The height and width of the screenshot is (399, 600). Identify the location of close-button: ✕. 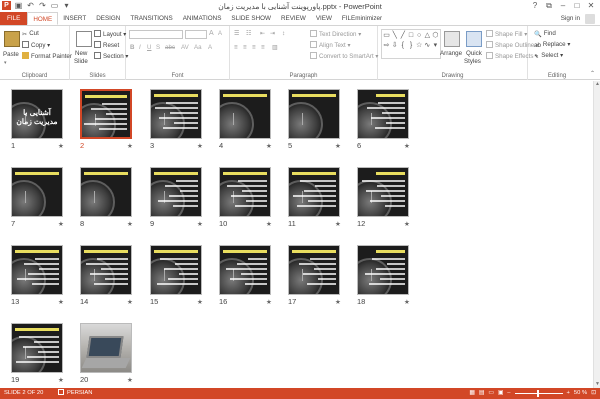
(591, 5).